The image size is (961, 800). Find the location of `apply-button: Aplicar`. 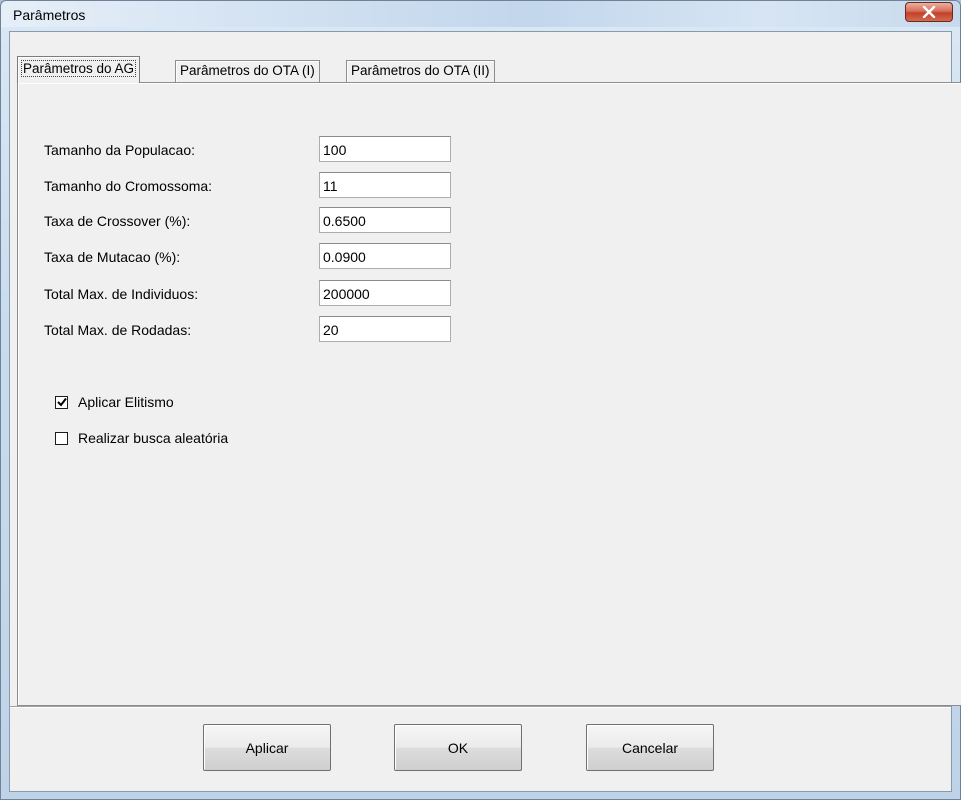

apply-button: Aplicar is located at coordinates (267, 747).